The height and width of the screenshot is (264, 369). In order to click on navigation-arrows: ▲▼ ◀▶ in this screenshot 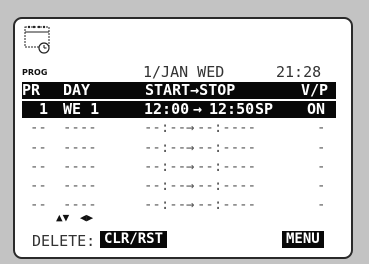, I will do `click(74, 217)`.